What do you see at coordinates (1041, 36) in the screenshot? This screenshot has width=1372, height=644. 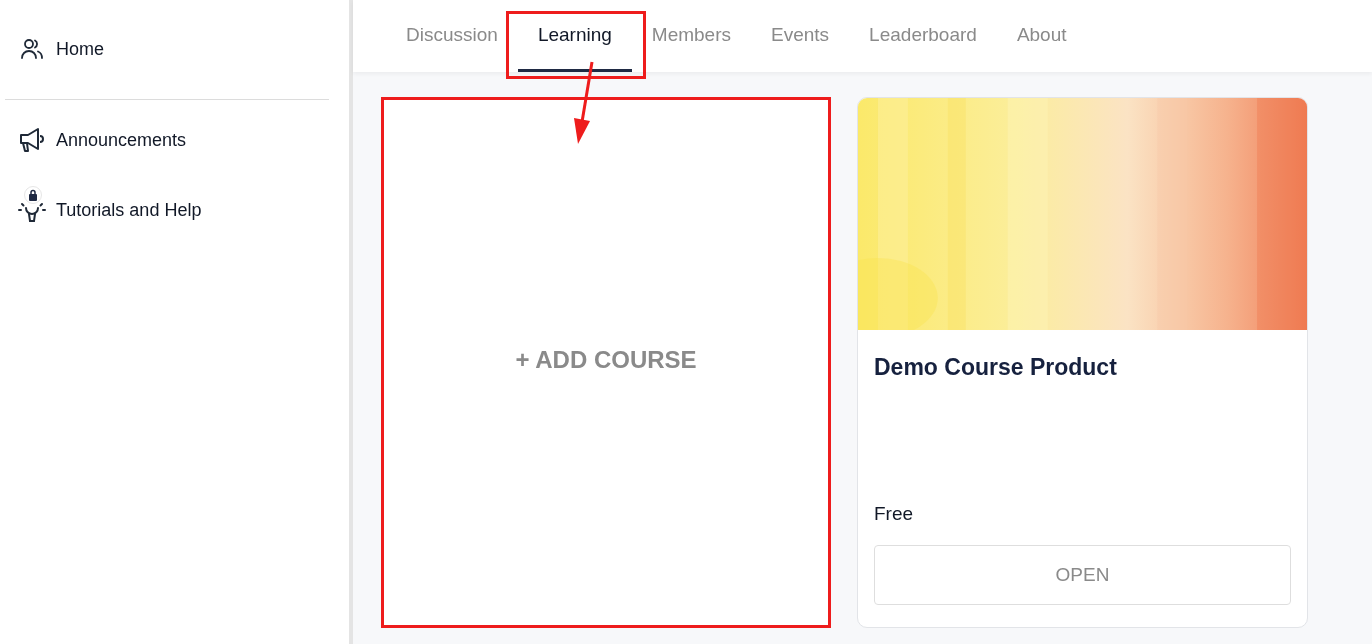 I see `tab: About` at bounding box center [1041, 36].